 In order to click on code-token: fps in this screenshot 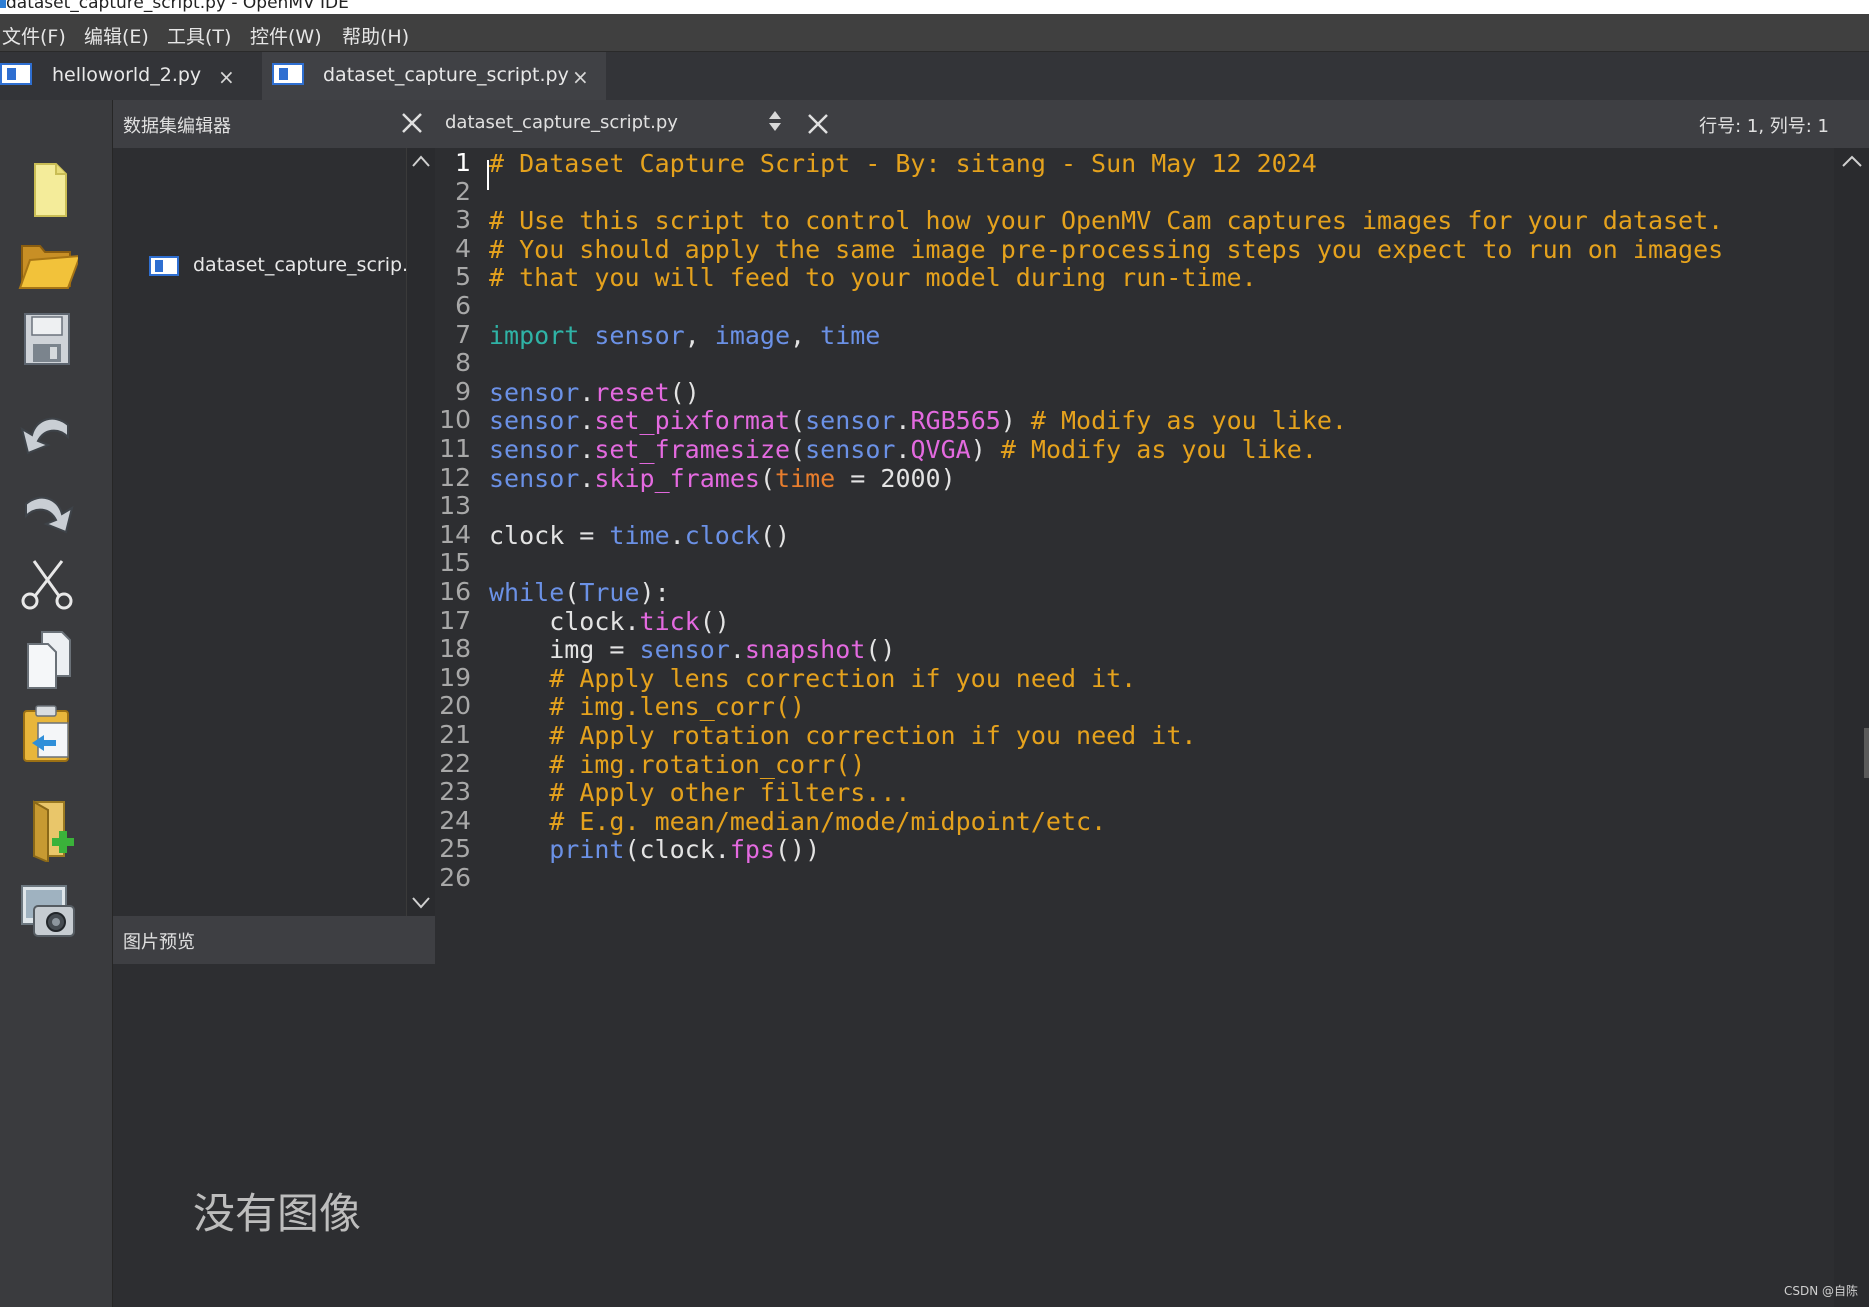, I will do `click(752, 850)`.